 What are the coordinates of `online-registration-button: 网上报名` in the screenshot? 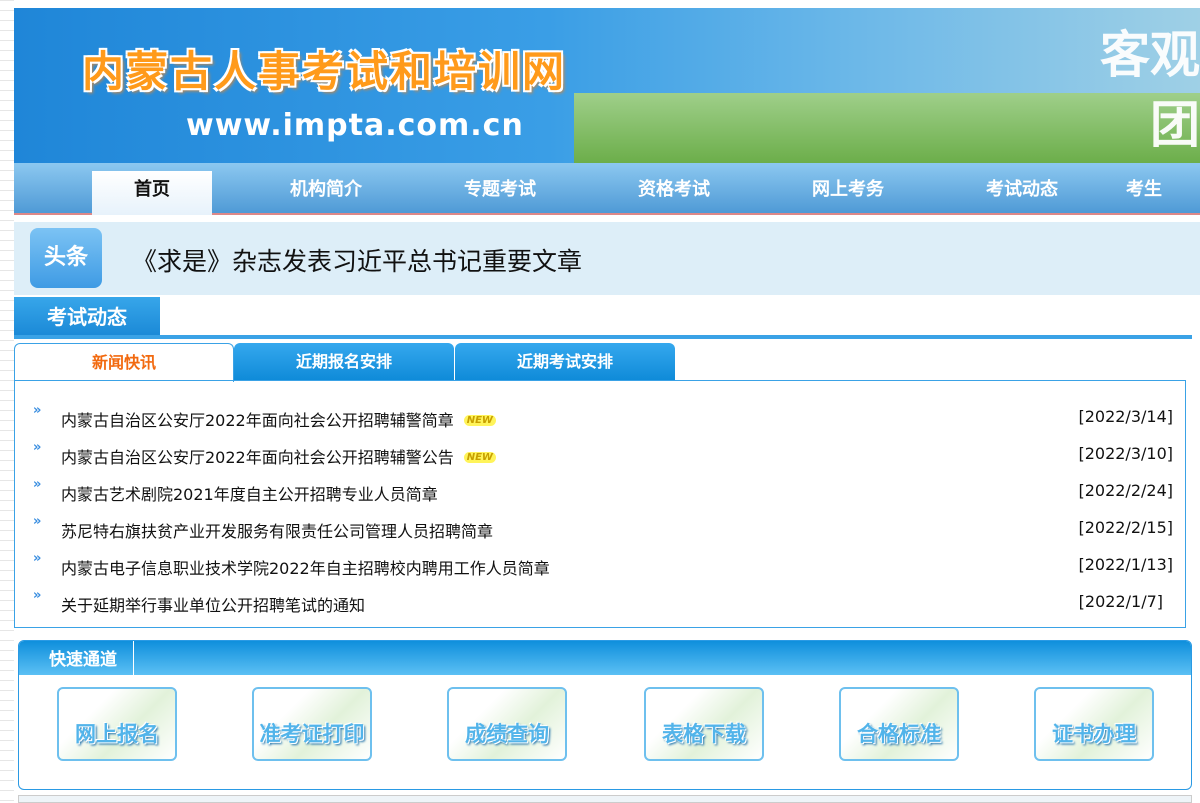 It's located at (117, 724).